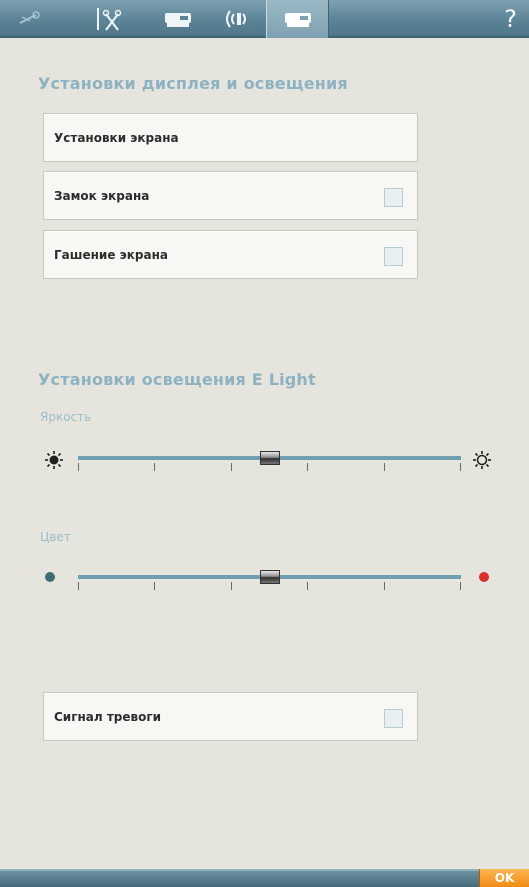 The width and height of the screenshot is (529, 887). What do you see at coordinates (484, 577) in the screenshot?
I see `warm-color-icon` at bounding box center [484, 577].